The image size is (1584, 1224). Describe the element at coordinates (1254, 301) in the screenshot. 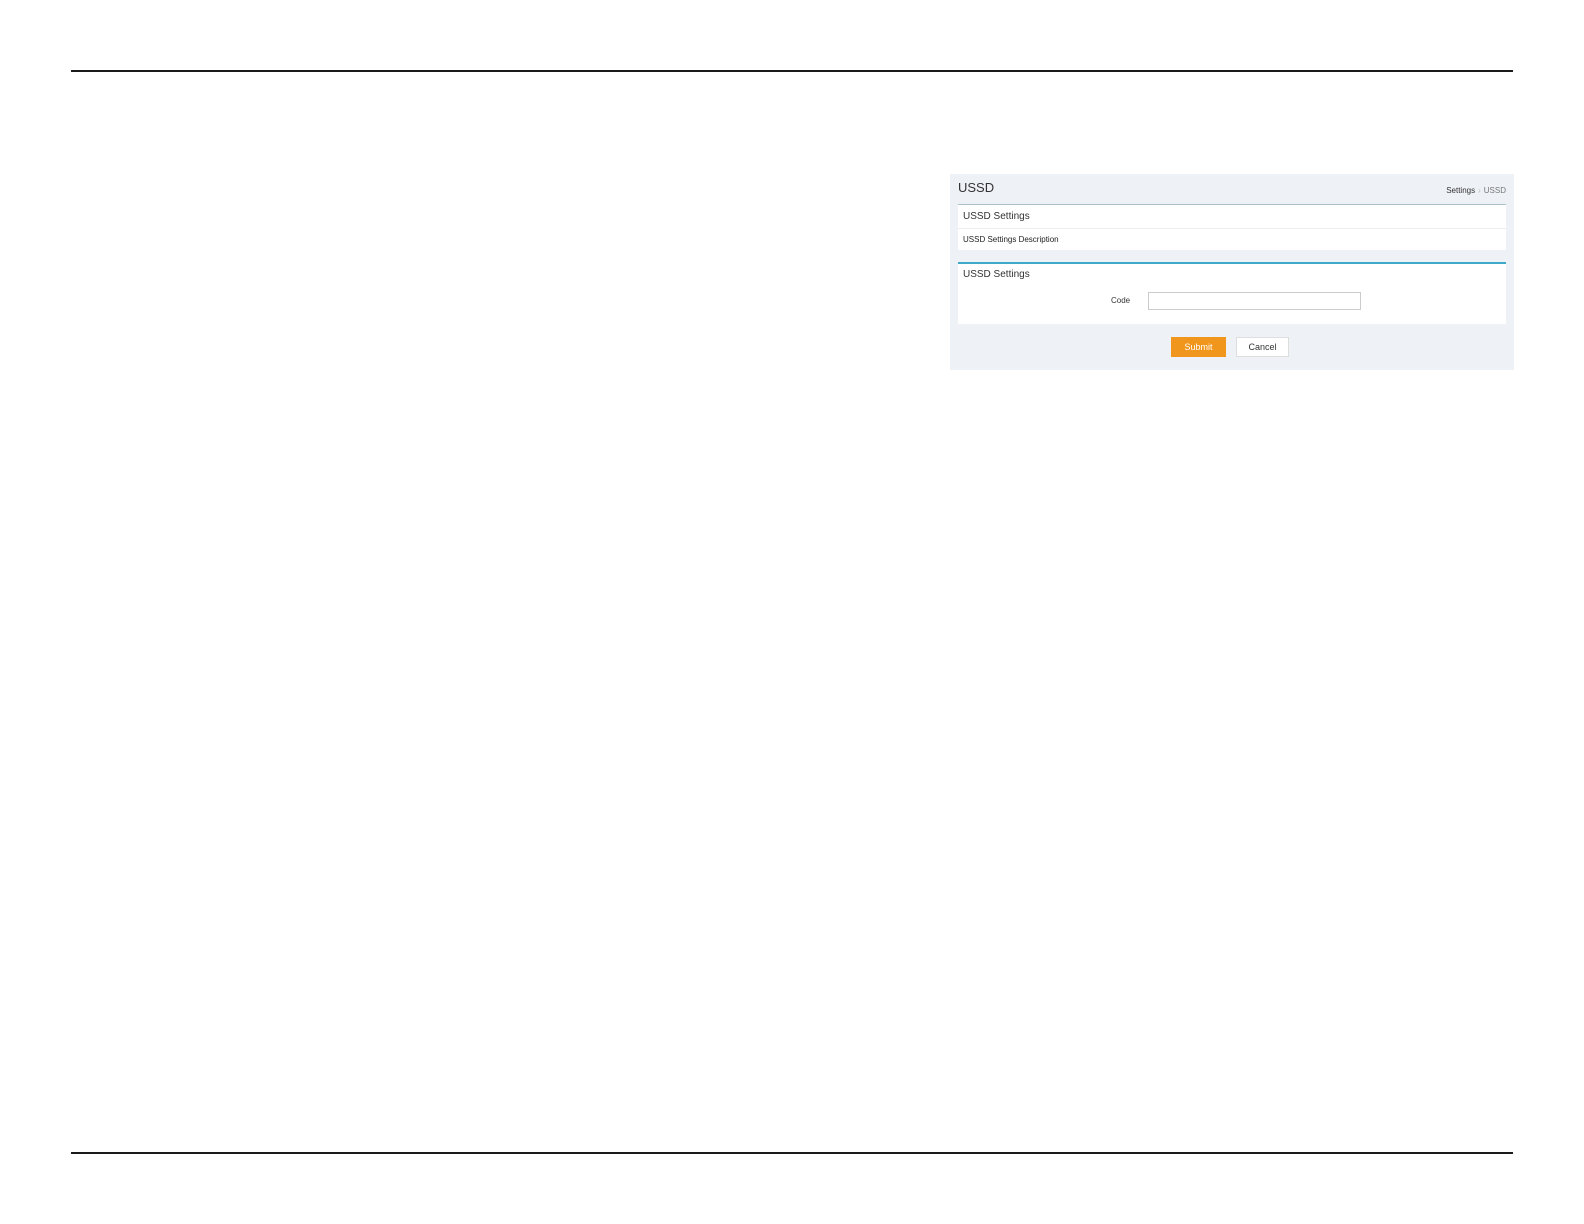

I see `code-input` at that location.